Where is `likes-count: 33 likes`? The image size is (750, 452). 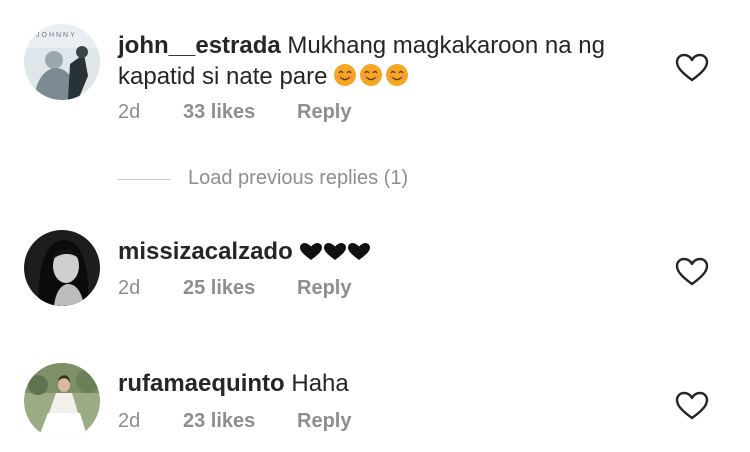 likes-count: 33 likes is located at coordinates (219, 112).